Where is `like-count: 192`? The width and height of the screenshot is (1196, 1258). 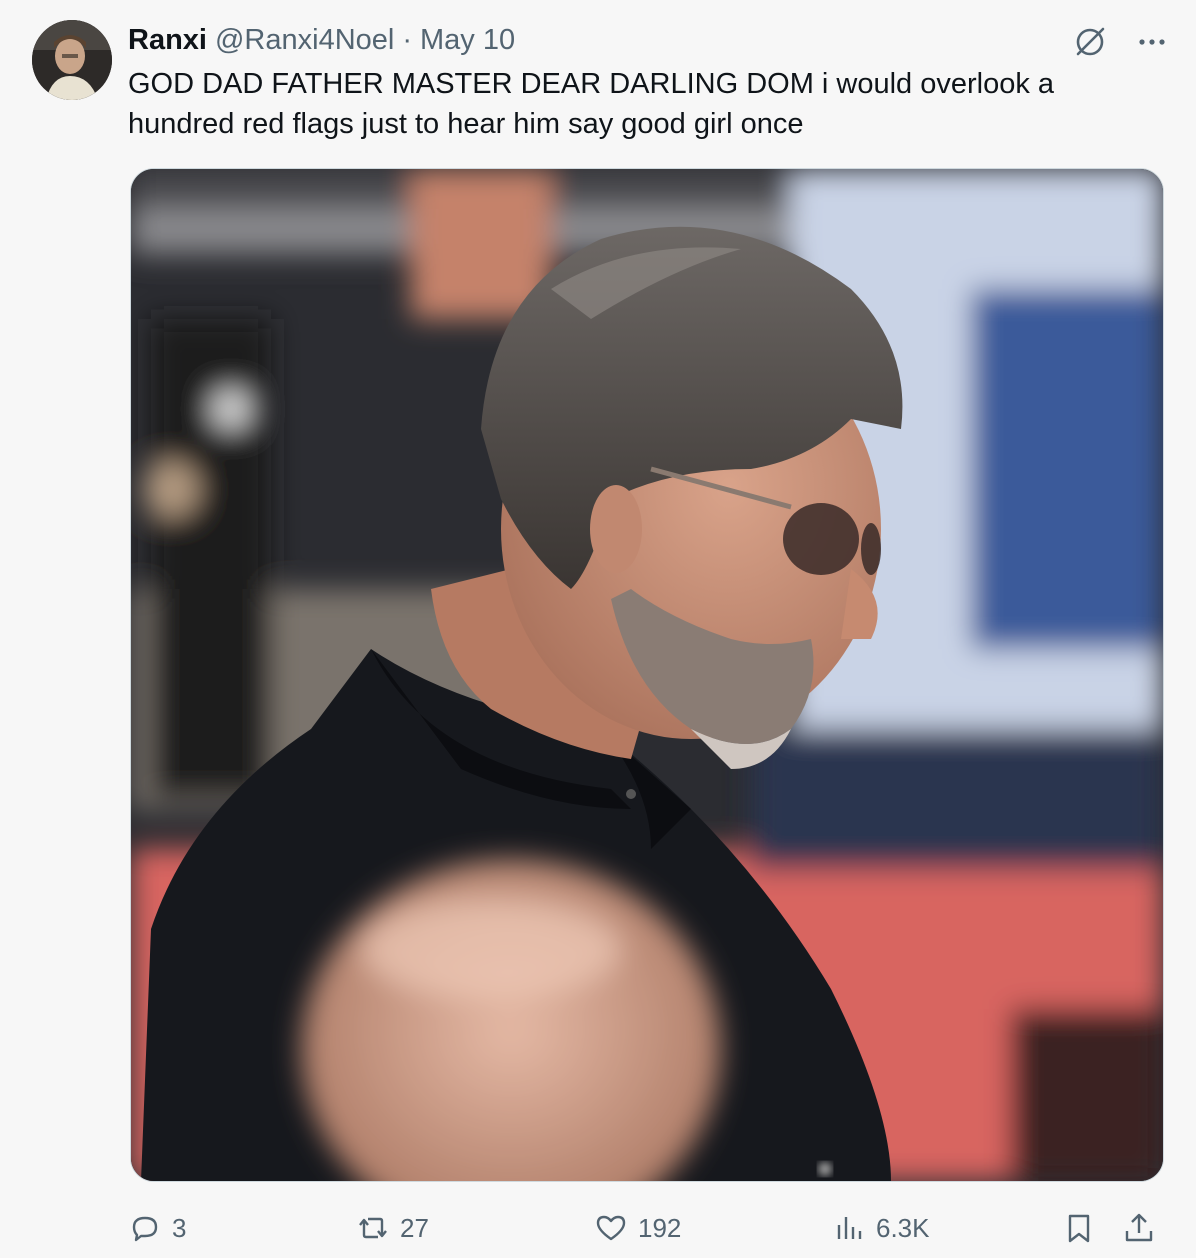
like-count: 192 is located at coordinates (660, 1227).